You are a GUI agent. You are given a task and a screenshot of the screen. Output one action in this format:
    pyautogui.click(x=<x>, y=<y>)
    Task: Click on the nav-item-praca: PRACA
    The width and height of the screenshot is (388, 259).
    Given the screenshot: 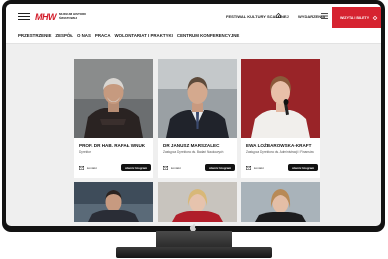 What is the action you would take?
    pyautogui.click(x=103, y=35)
    